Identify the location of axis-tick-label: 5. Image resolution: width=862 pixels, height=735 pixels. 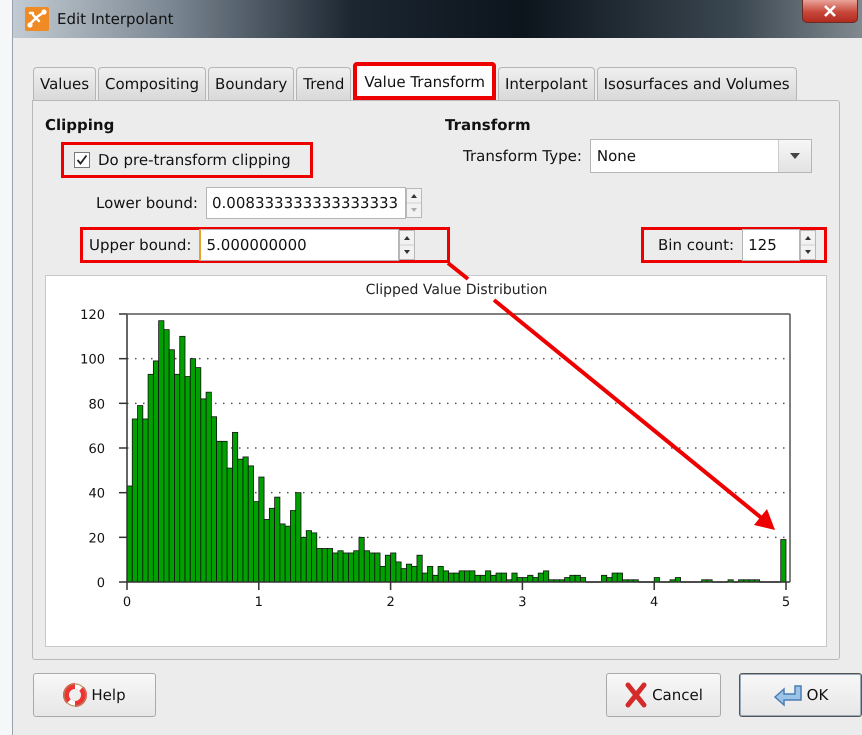
(786, 602).